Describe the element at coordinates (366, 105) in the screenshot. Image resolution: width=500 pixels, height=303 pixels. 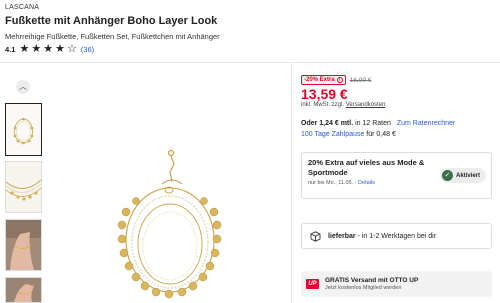
I see `shipping-costs-link: Versandkosten` at that location.